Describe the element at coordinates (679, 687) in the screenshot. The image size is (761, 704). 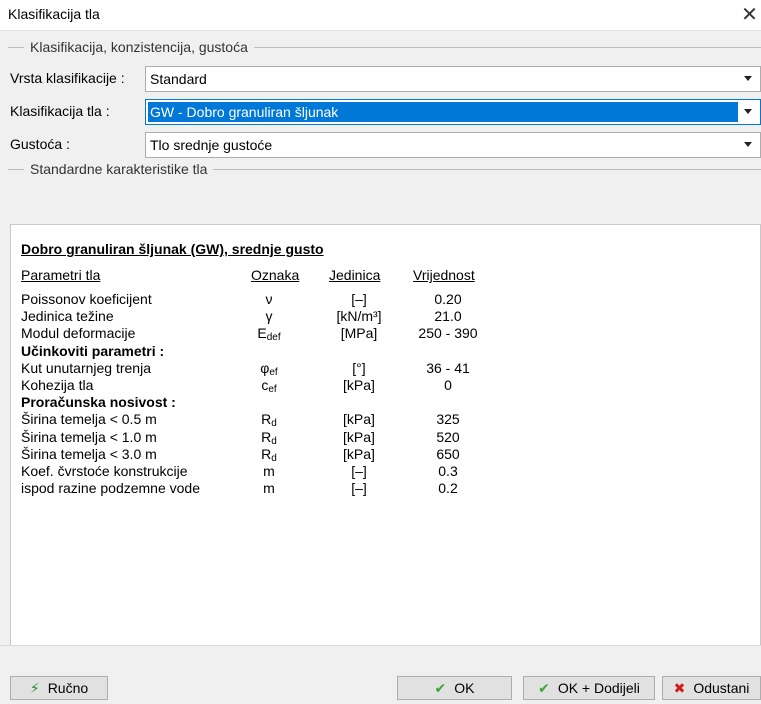
I see `cross-icon: ✖` at that location.